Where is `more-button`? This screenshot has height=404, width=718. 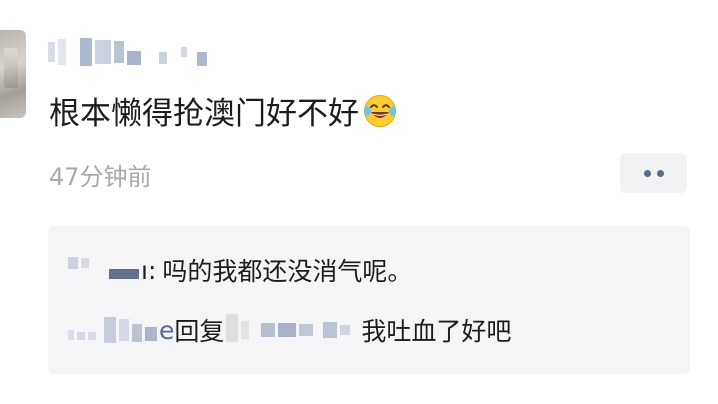 more-button is located at coordinates (653, 173).